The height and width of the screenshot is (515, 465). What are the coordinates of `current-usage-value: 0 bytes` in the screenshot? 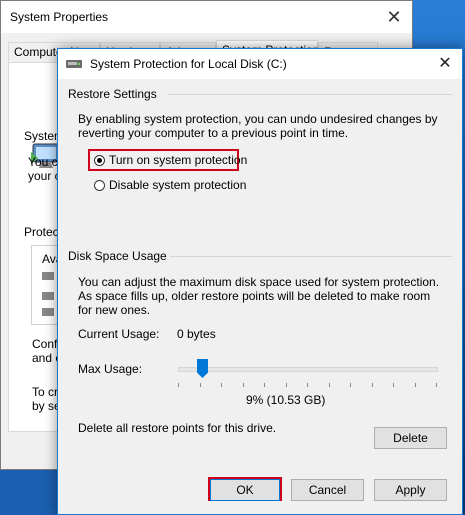 It's located at (196, 334).